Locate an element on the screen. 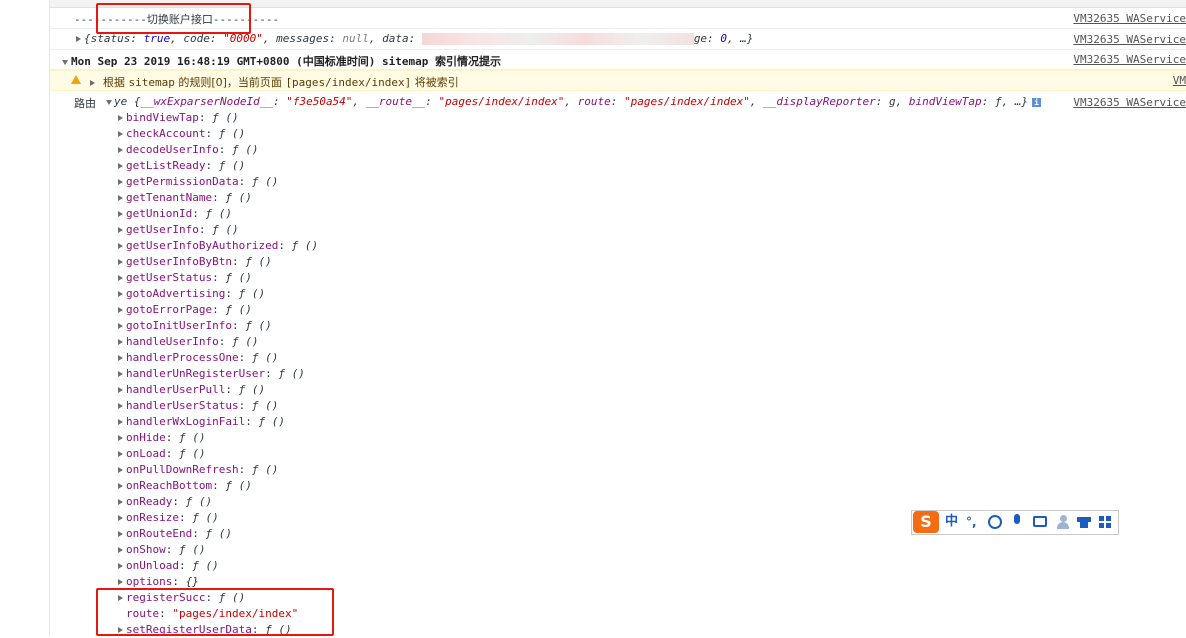 The height and width of the screenshot is (638, 1186). property-row: getUserInfoByAuthorized: ƒ () is located at coordinates (218, 246).